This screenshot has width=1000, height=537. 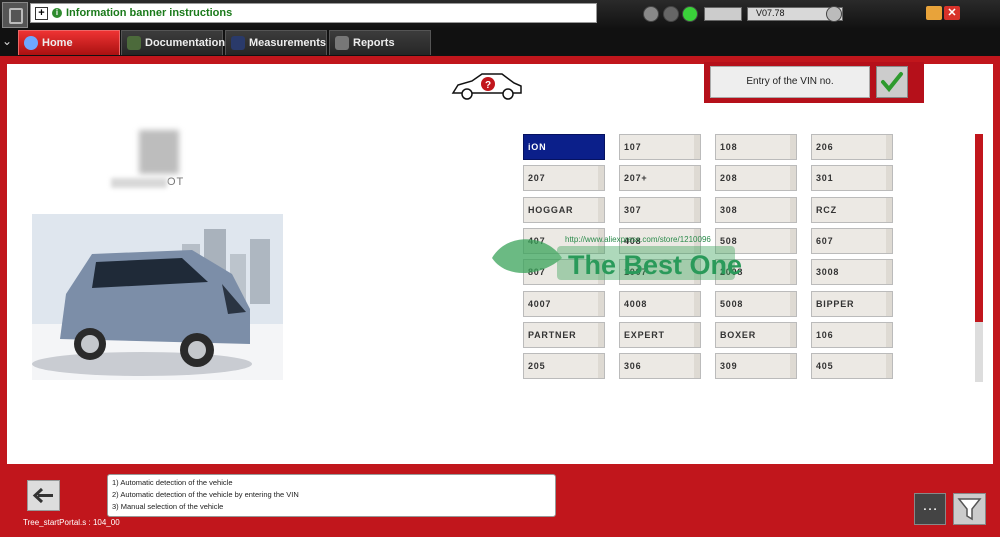 I want to click on brand-logo: OT, so click(x=155, y=160).